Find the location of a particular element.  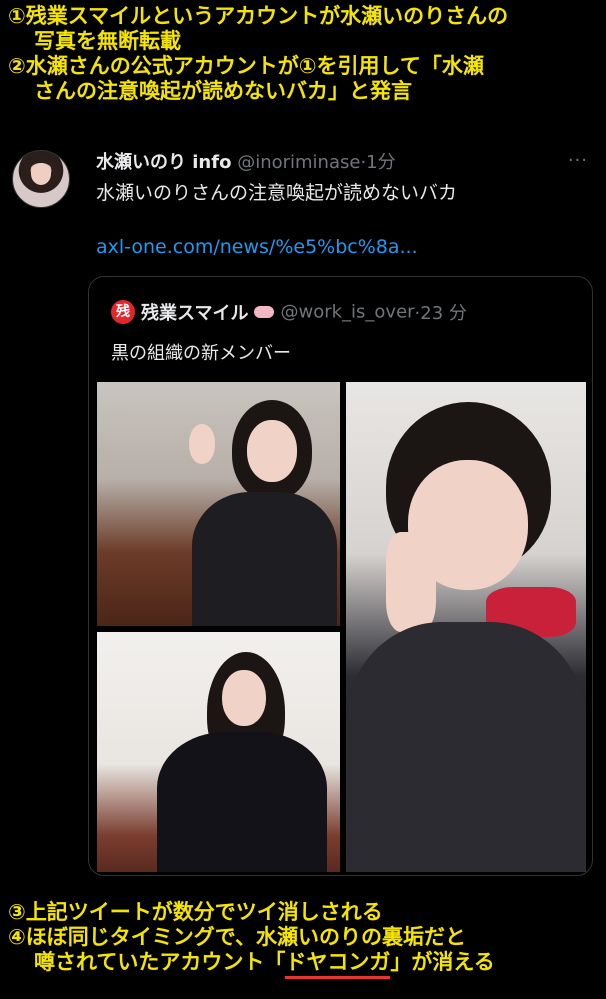

caption-line: さんの注意喚起が読めないバカ」と発言 is located at coordinates (223, 91).